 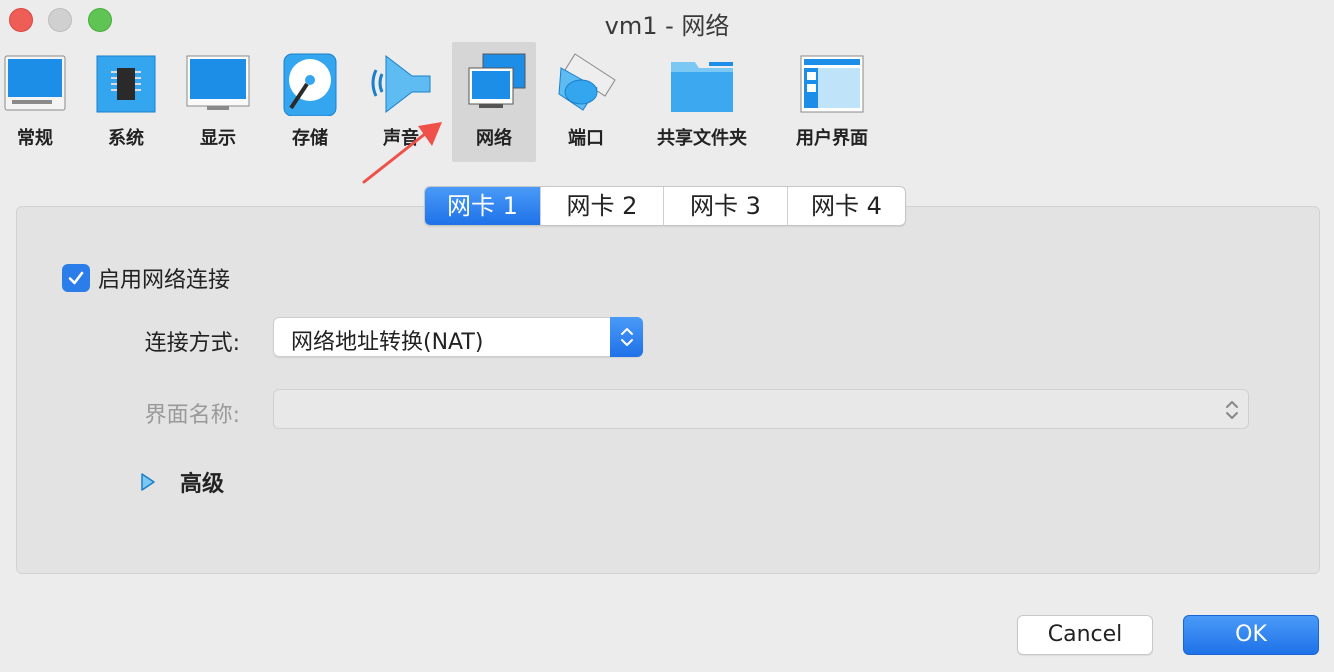 I want to click on network-icon, so click(x=494, y=83).